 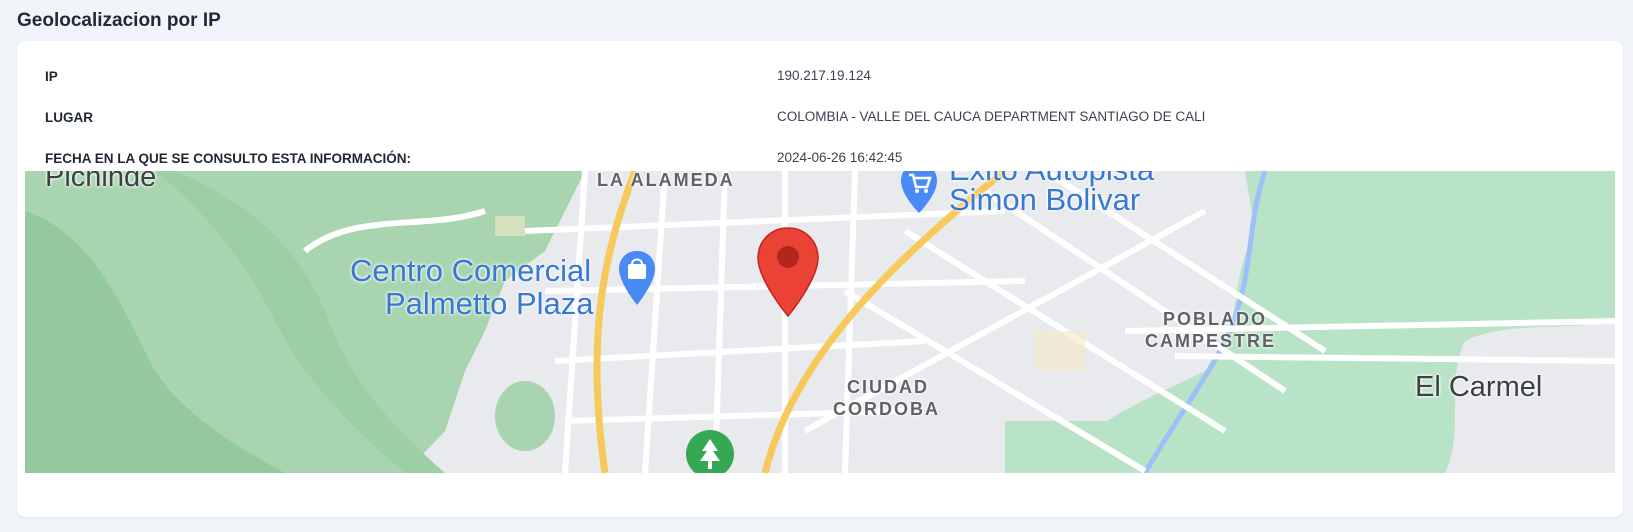 I want to click on ip-value: 190.217.19.124, so click(x=824, y=75).